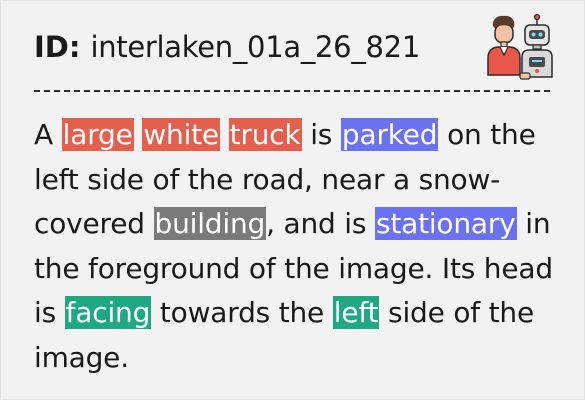  I want to click on highlighted-word: building, so click(210, 223).